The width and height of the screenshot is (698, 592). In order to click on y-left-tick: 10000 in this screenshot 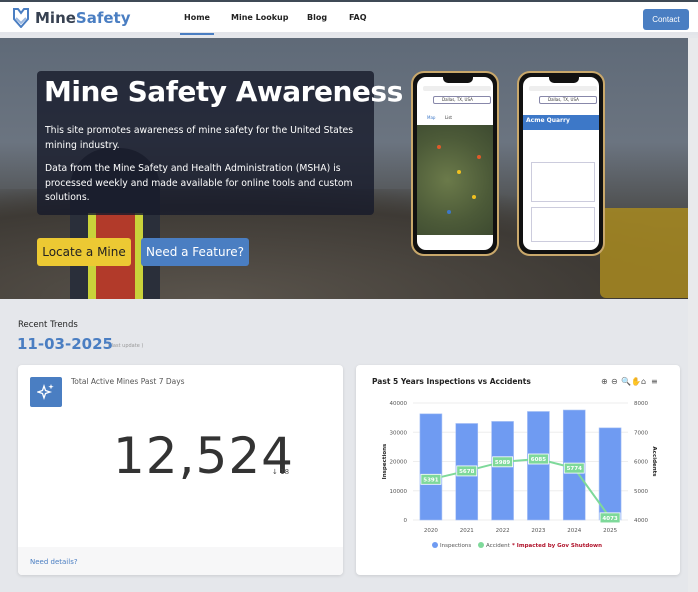, I will do `click(399, 492)`.